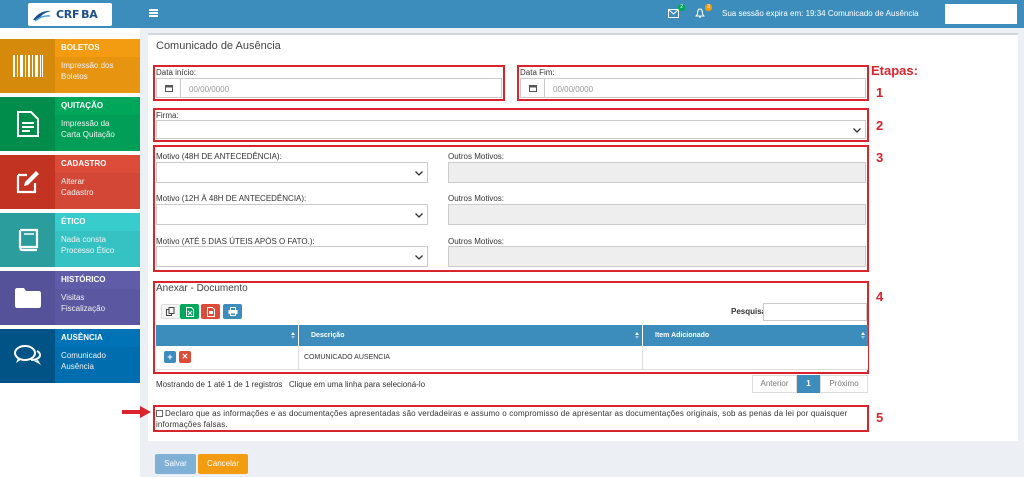 The width and height of the screenshot is (1024, 477). What do you see at coordinates (292, 214) in the screenshot?
I see `motivo-12h-48h-select` at bounding box center [292, 214].